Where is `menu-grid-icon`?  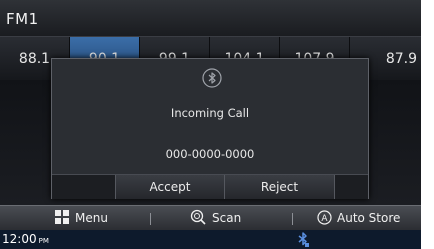
menu-grid-icon is located at coordinates (62, 217).